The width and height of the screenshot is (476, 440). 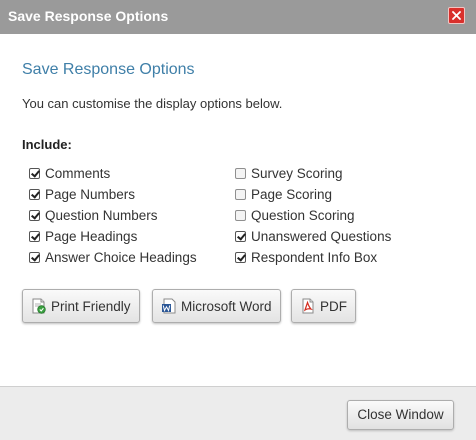 I want to click on comments-checkbox, so click(x=34, y=173).